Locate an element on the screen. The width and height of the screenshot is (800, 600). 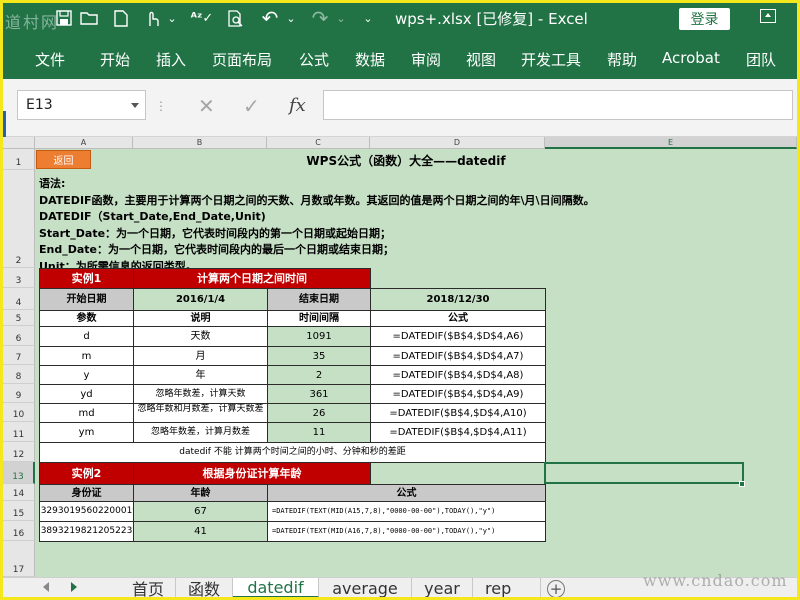
select-all-corner is located at coordinates (19, 143).